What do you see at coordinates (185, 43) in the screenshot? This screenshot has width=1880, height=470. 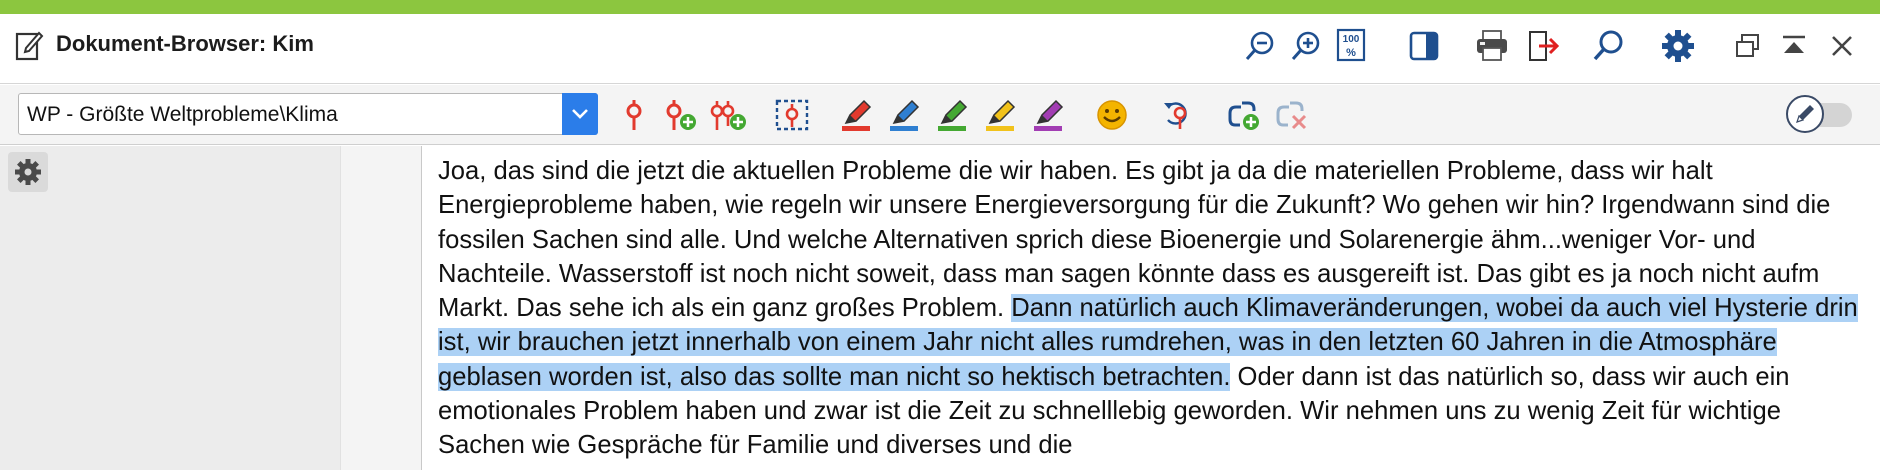 I see `window-title: Dokument-Browser: Kim` at bounding box center [185, 43].